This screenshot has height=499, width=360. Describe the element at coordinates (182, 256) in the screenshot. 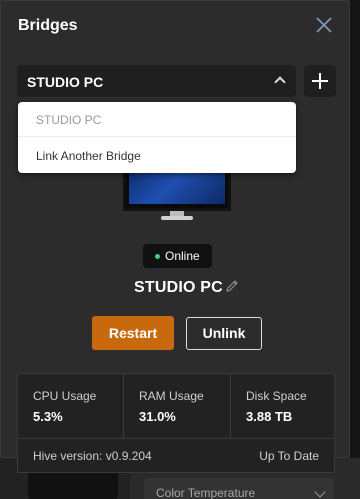

I see `status-text: Online` at that location.